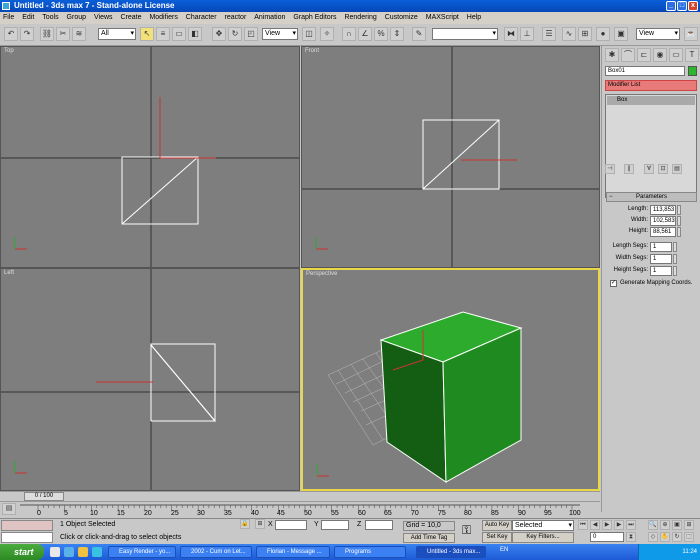 This screenshot has width=700, height=560. What do you see at coordinates (163, 17) in the screenshot?
I see `menu-modifiers: Modifiers` at bounding box center [163, 17].